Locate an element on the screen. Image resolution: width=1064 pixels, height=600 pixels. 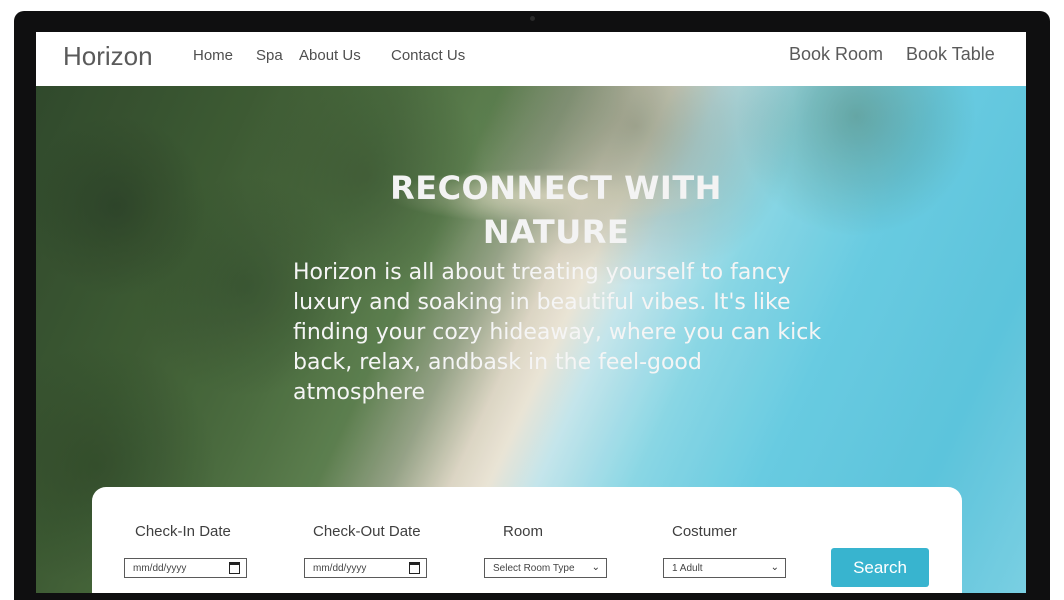
room-label: Room is located at coordinates (523, 531).